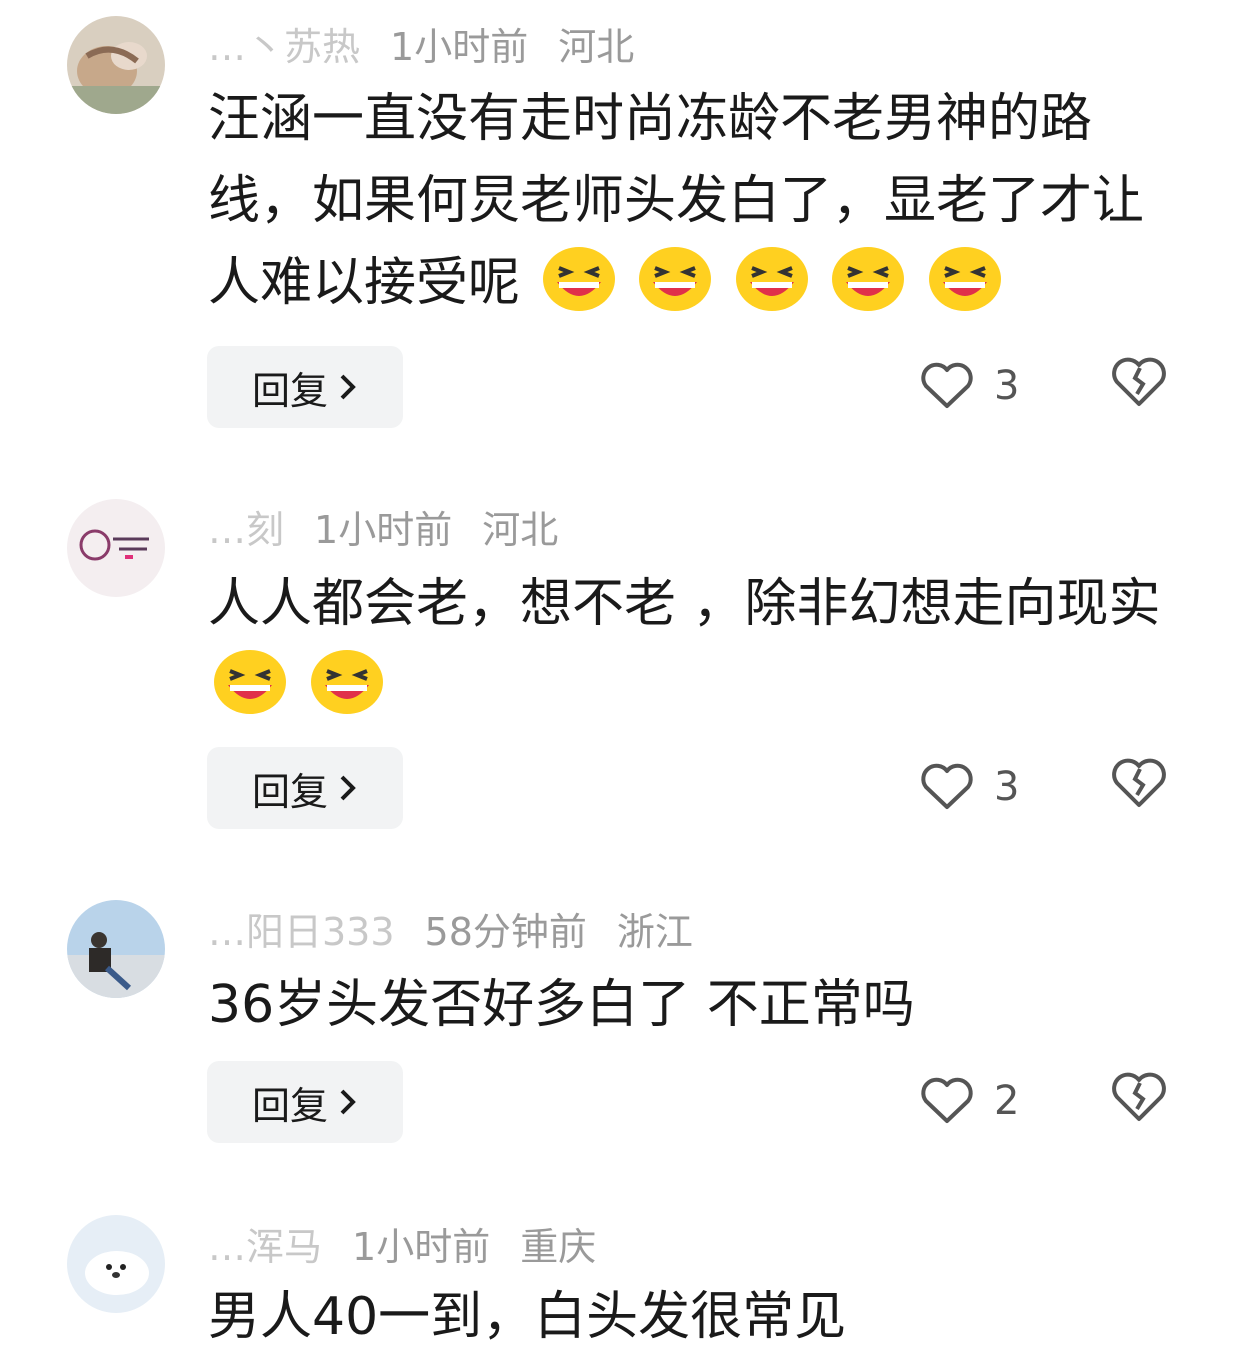 The width and height of the screenshot is (1240, 1358). What do you see at coordinates (265, 1243) in the screenshot?
I see `username: …浑马` at bounding box center [265, 1243].